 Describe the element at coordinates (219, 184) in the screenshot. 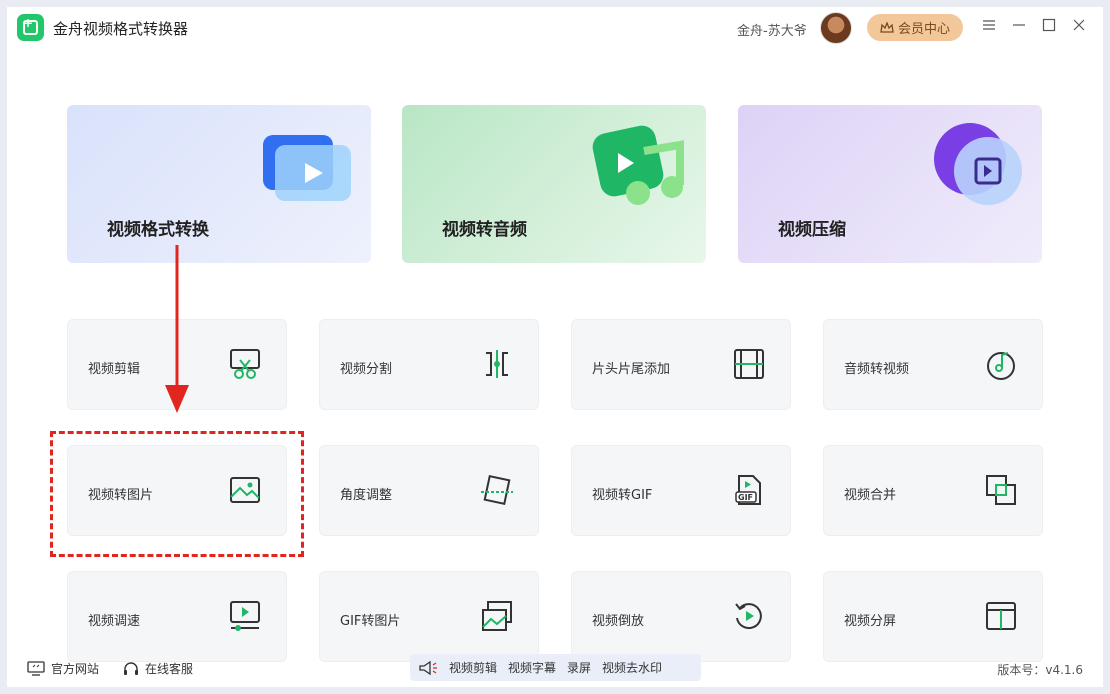

I see `video-format-convert-card: 视频格式转换` at that location.